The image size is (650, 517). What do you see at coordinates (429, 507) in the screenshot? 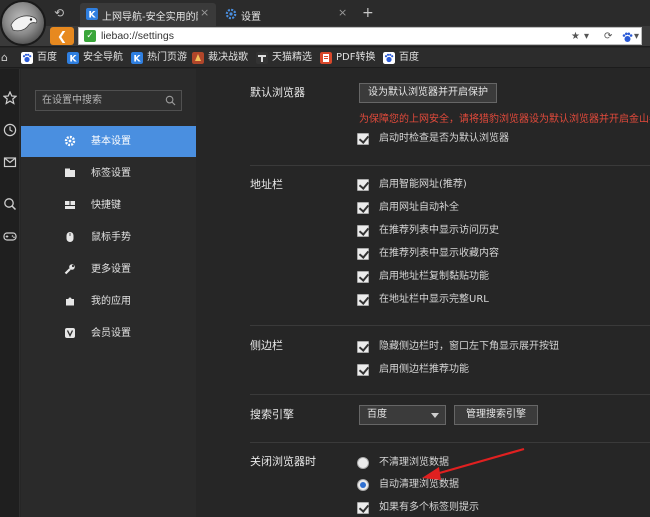
I see `checkbox-label: 如果有多个标签则提示` at bounding box center [429, 507].